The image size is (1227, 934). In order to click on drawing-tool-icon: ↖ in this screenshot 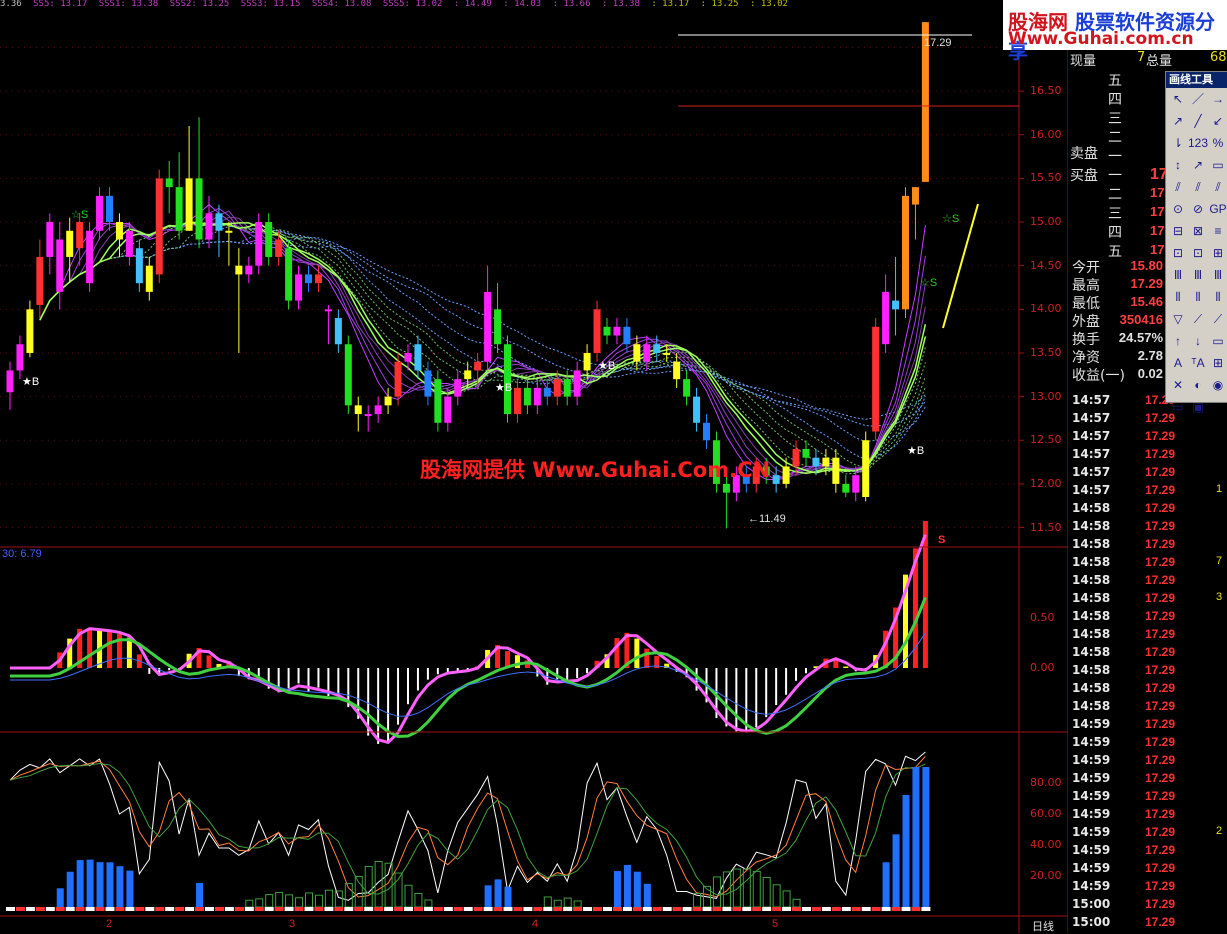, I will do `click(1178, 99)`.